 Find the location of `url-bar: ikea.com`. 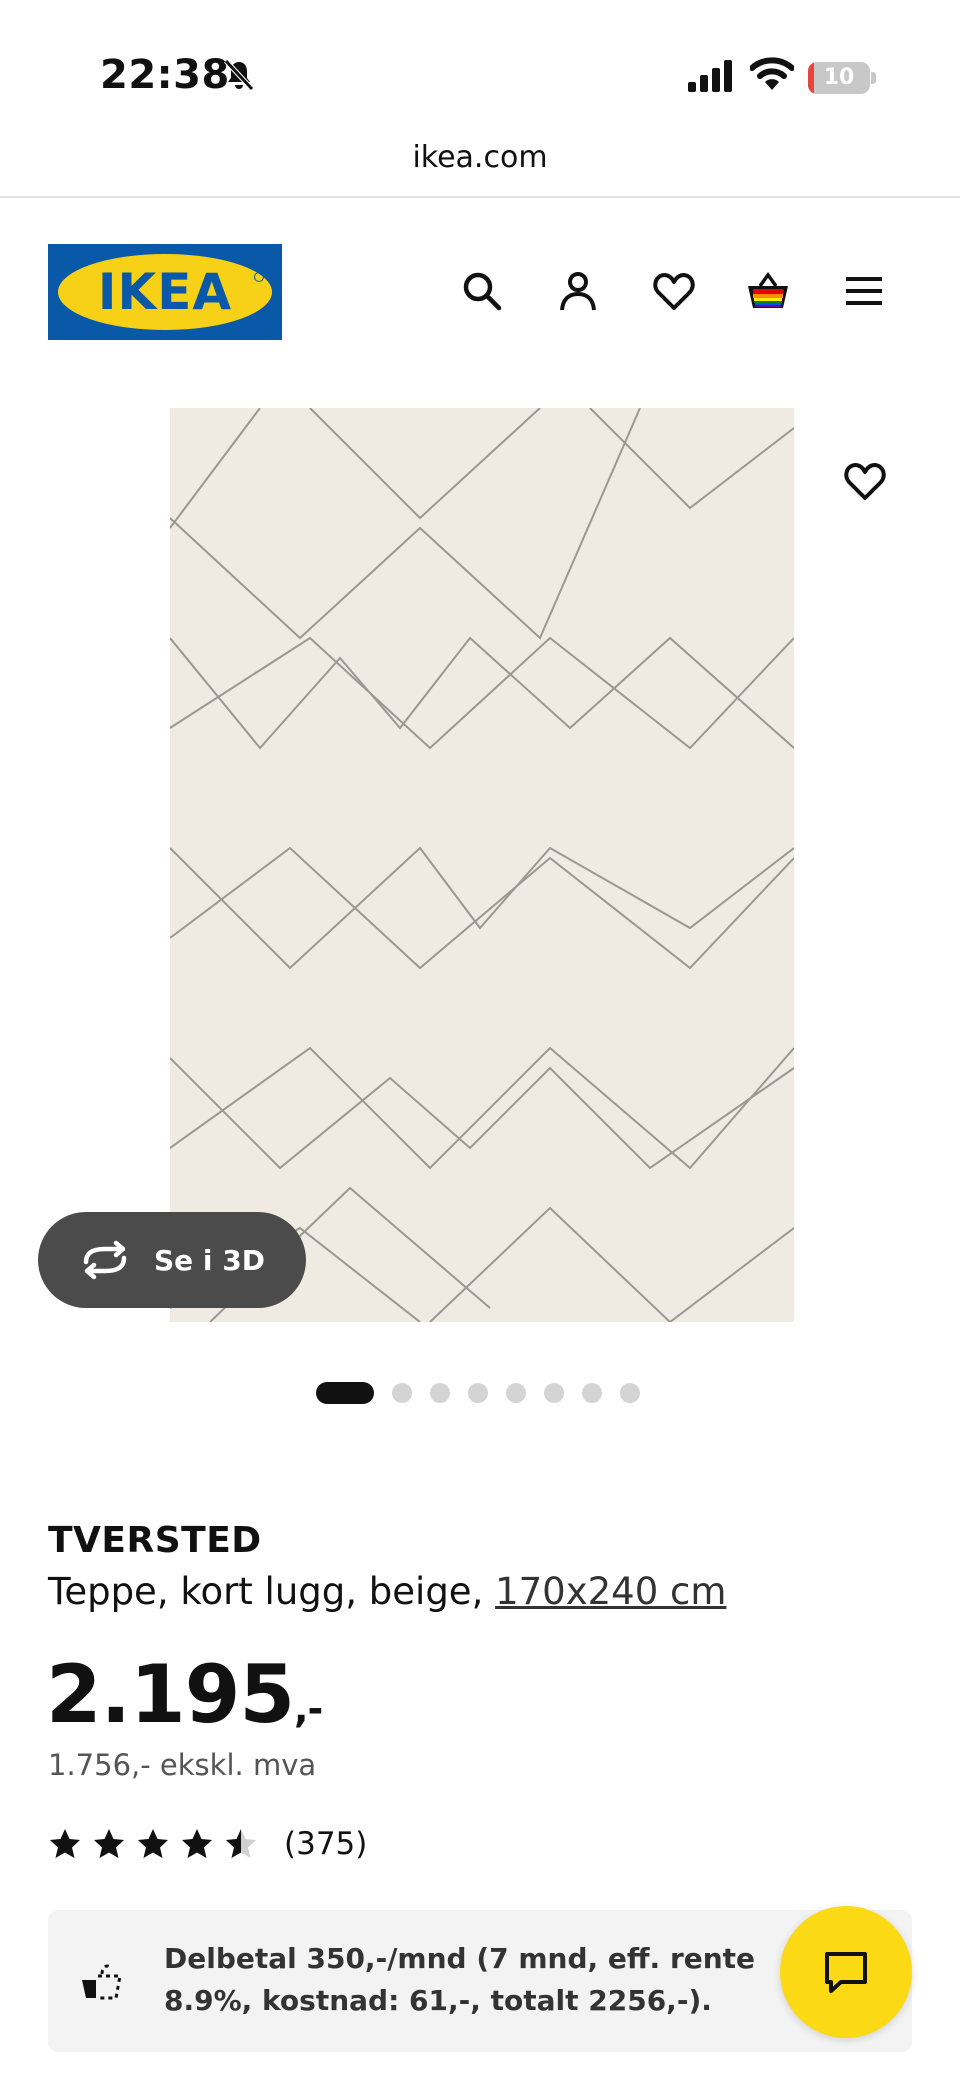

url-bar: ikea.com is located at coordinates (480, 168).